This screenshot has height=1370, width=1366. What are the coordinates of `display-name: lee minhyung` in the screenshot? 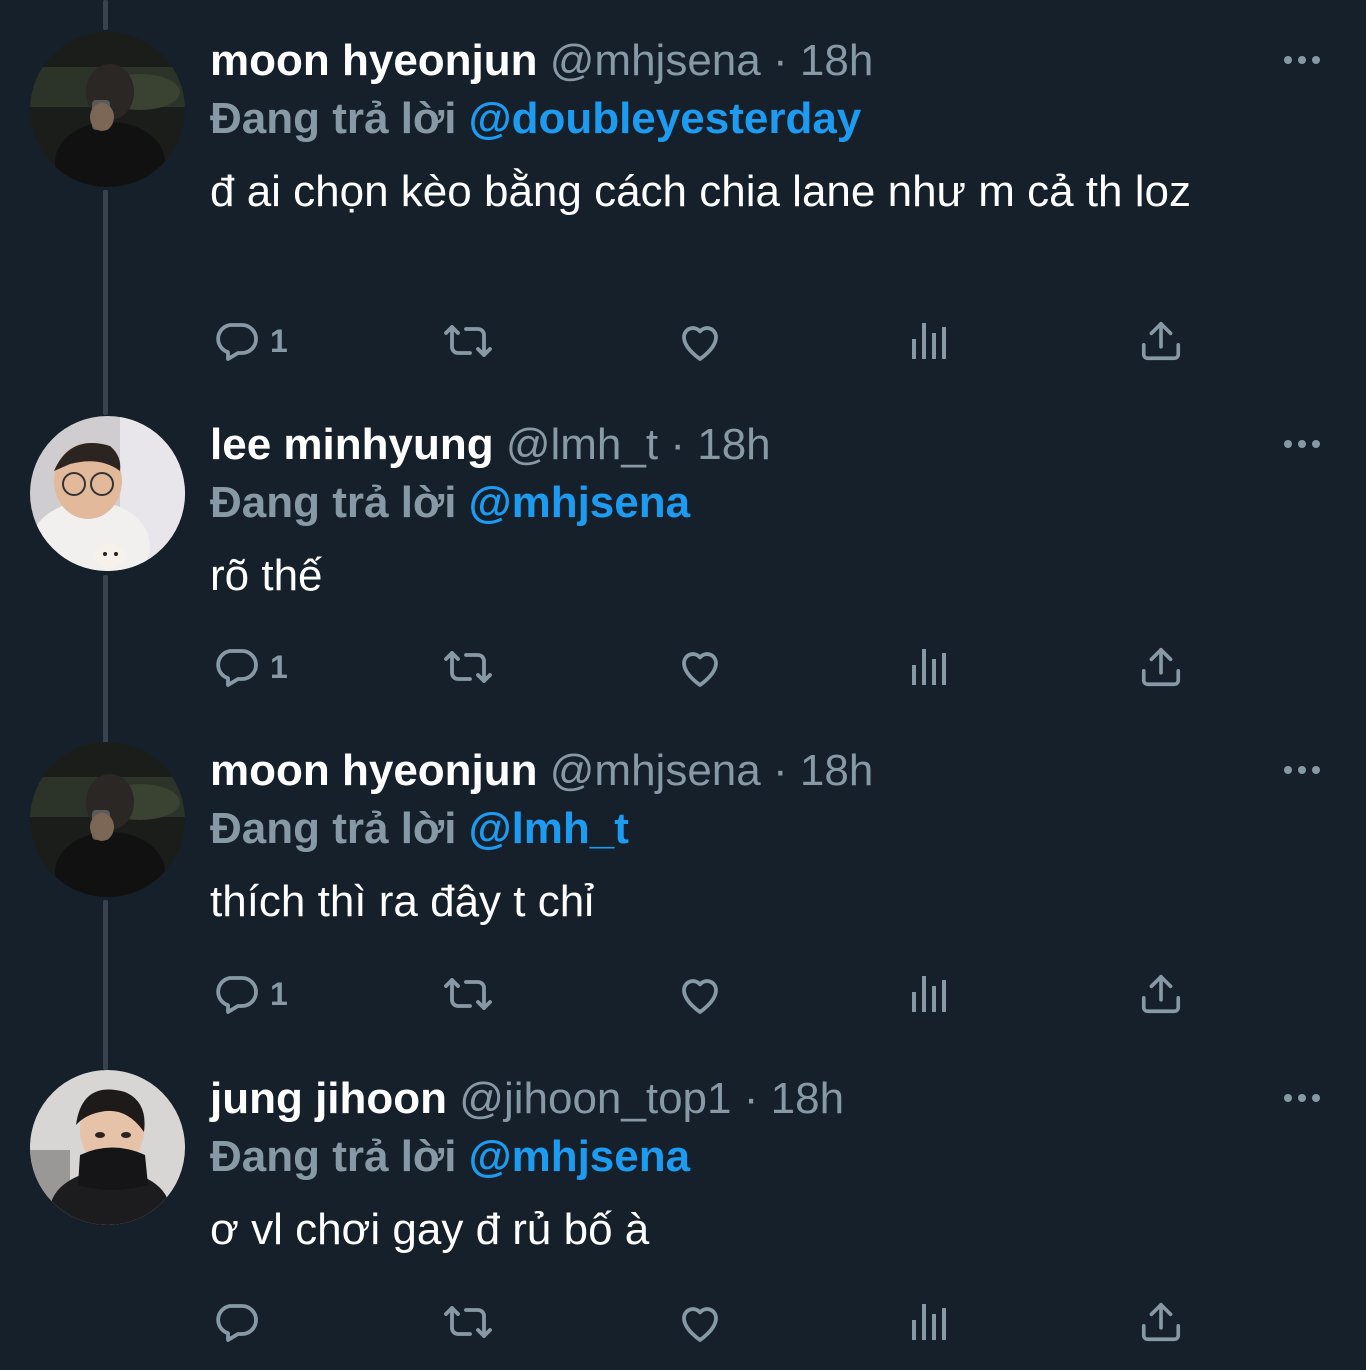 It's located at (352, 444).